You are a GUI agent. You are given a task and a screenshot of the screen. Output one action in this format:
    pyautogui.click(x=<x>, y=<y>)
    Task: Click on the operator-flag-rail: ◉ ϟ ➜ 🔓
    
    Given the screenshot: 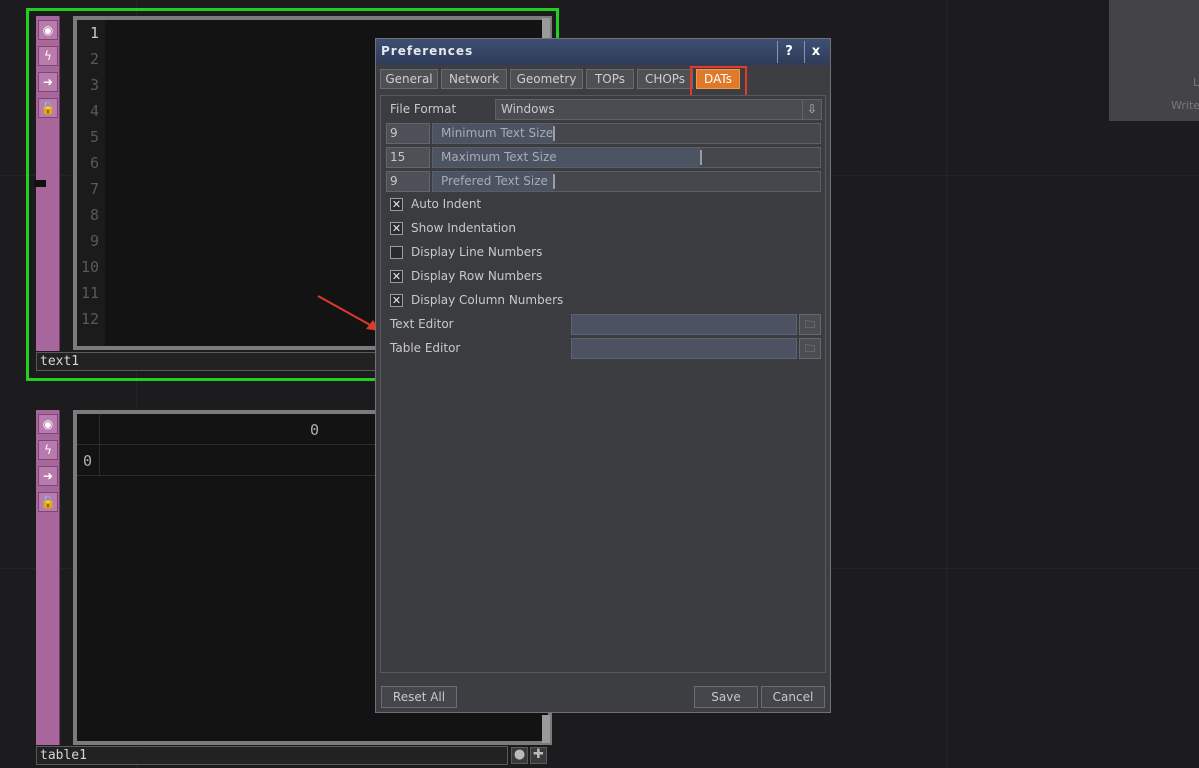 What is the action you would take?
    pyautogui.click(x=48, y=577)
    